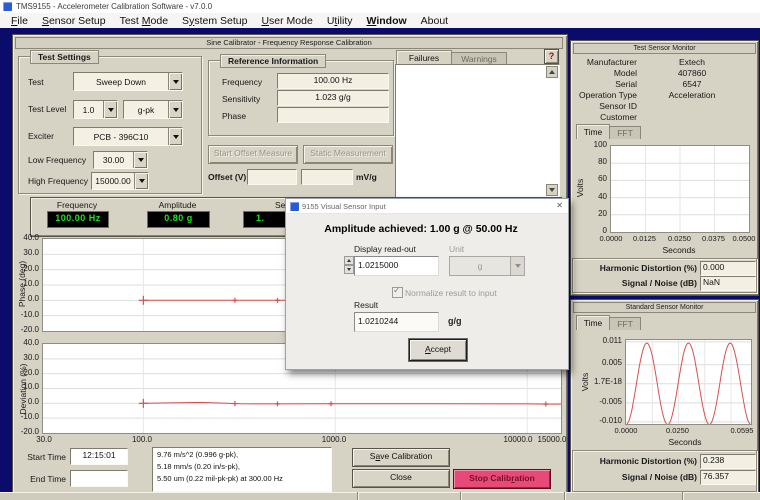 The height and width of the screenshot is (500, 760). What do you see at coordinates (220, 478) in the screenshot?
I see `info-line: 5.50 um (0.22 mil-pk-pk) at 300.00 Hz` at bounding box center [220, 478].